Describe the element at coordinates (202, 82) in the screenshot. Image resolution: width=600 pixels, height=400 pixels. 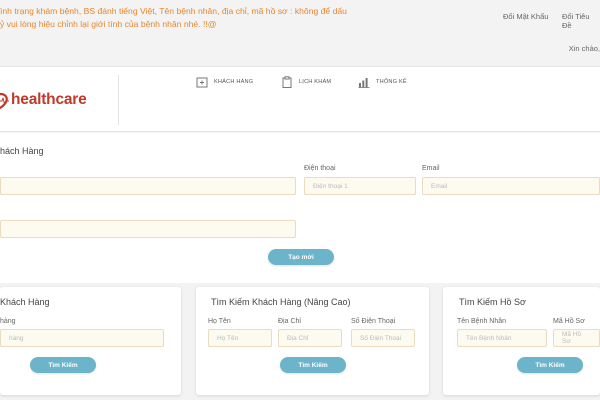
I see `add-customer-icon` at that location.